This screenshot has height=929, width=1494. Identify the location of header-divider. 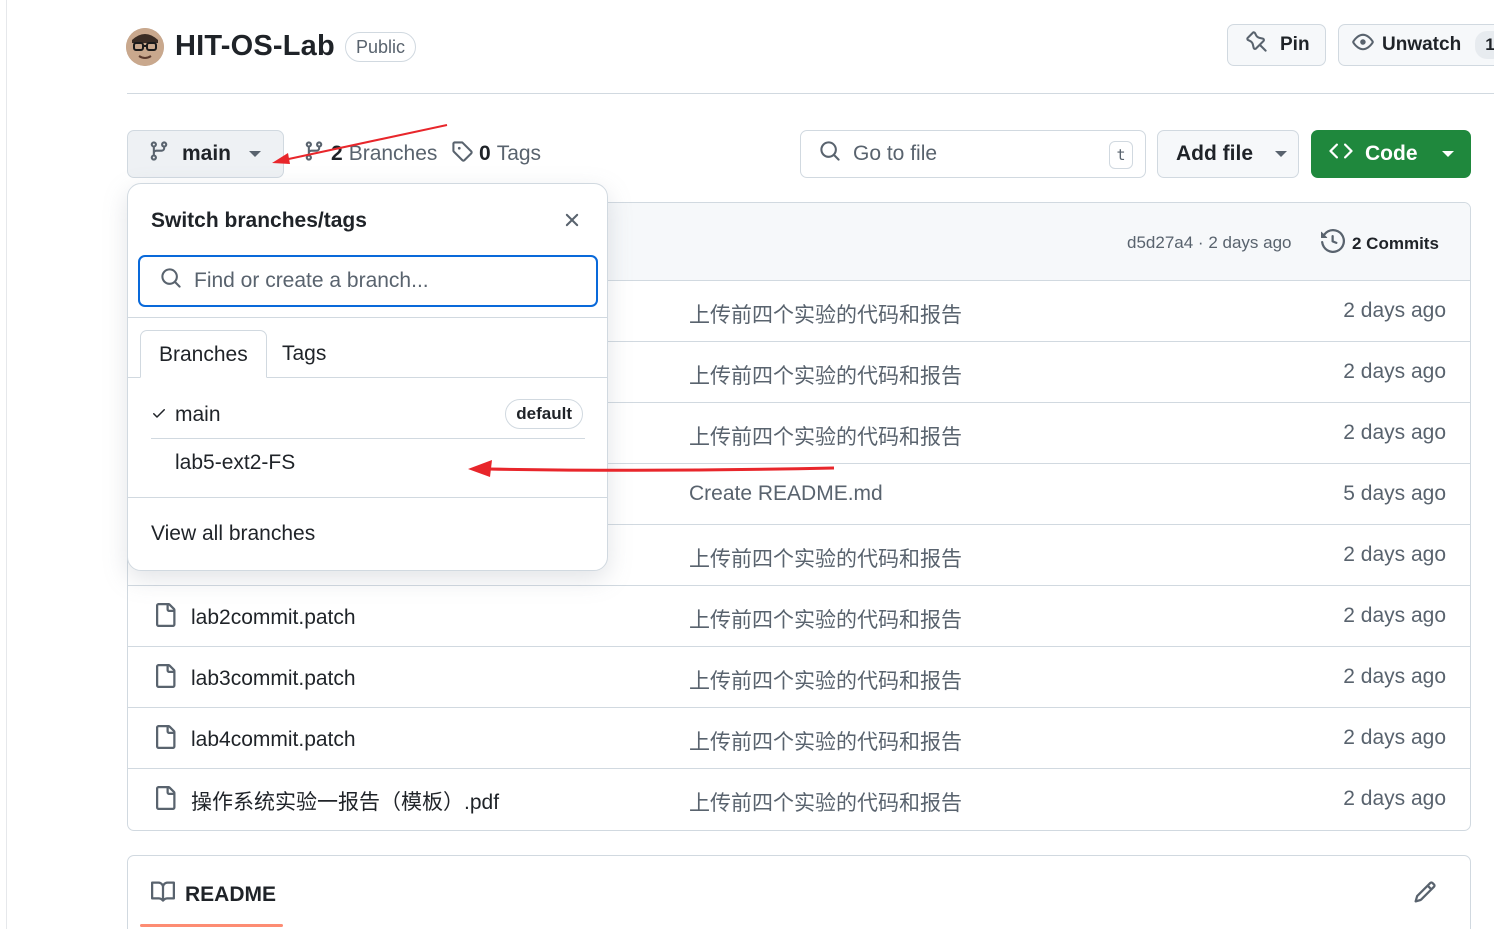
(810, 93).